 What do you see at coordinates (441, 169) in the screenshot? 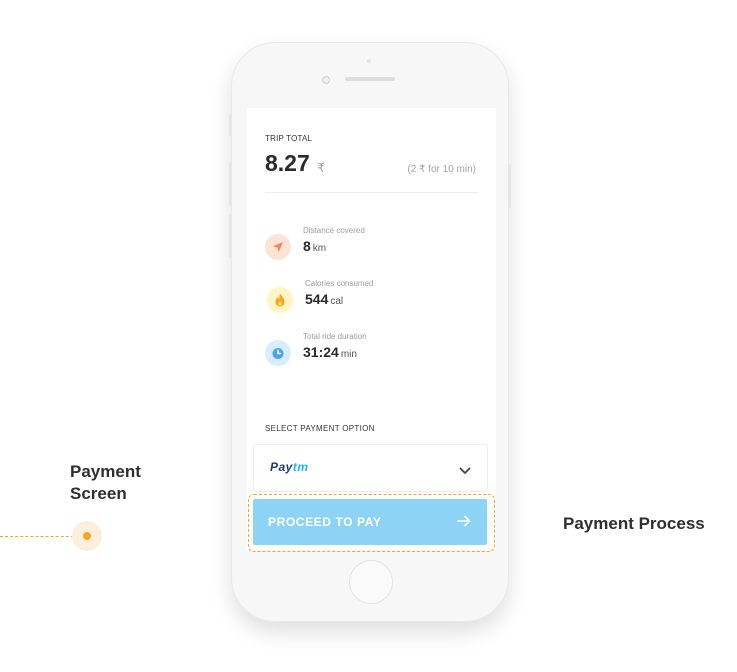
I see `rate-info: (2 ₹ for 10 min)` at bounding box center [441, 169].